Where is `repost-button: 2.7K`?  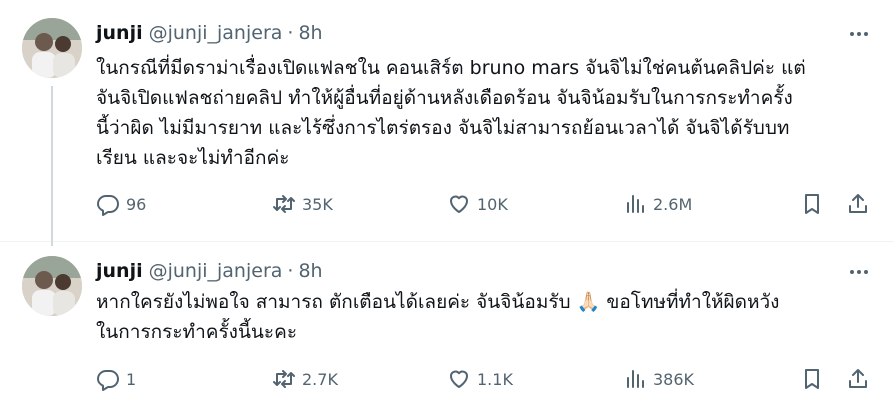
repost-button: 2.7K is located at coordinates (305, 379).